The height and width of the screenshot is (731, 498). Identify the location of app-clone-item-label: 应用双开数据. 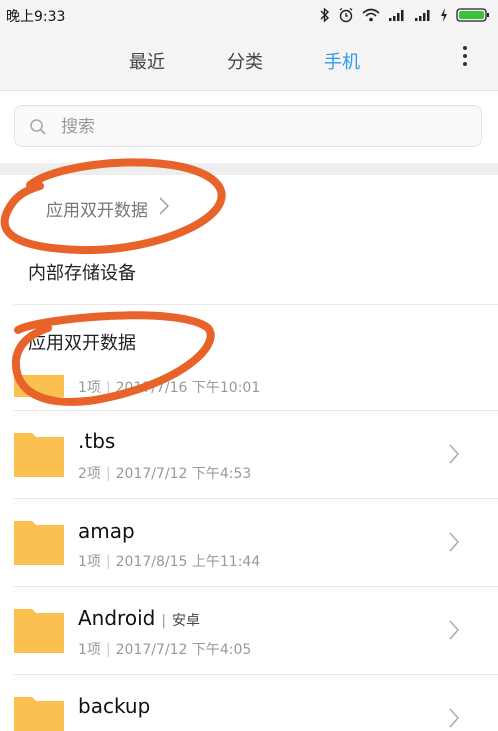
(82, 343).